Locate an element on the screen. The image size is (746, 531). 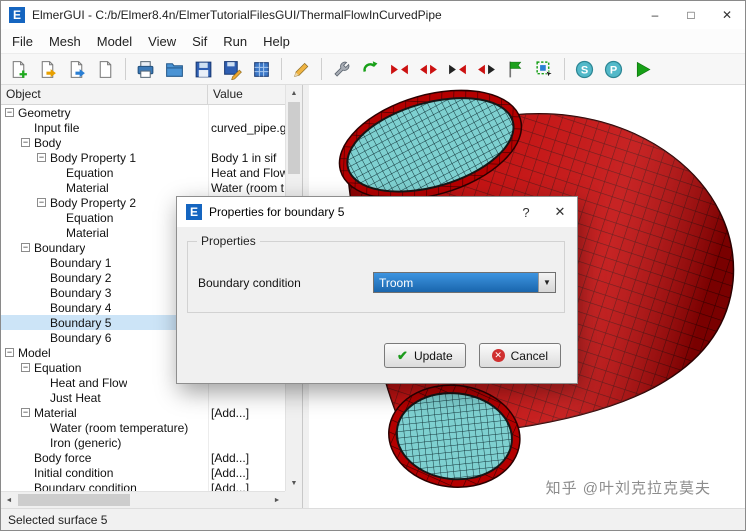
dialog-title-bar: E Properties for boundary 5 ? ✕ is located at coordinates (377, 212).